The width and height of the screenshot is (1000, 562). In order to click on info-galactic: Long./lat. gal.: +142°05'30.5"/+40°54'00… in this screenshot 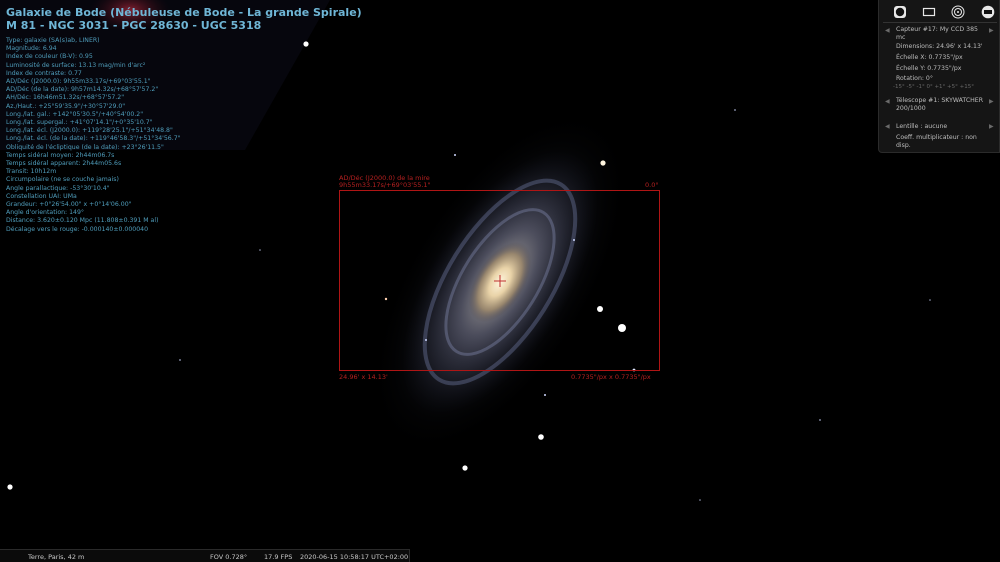, I will do `click(75, 114)`.